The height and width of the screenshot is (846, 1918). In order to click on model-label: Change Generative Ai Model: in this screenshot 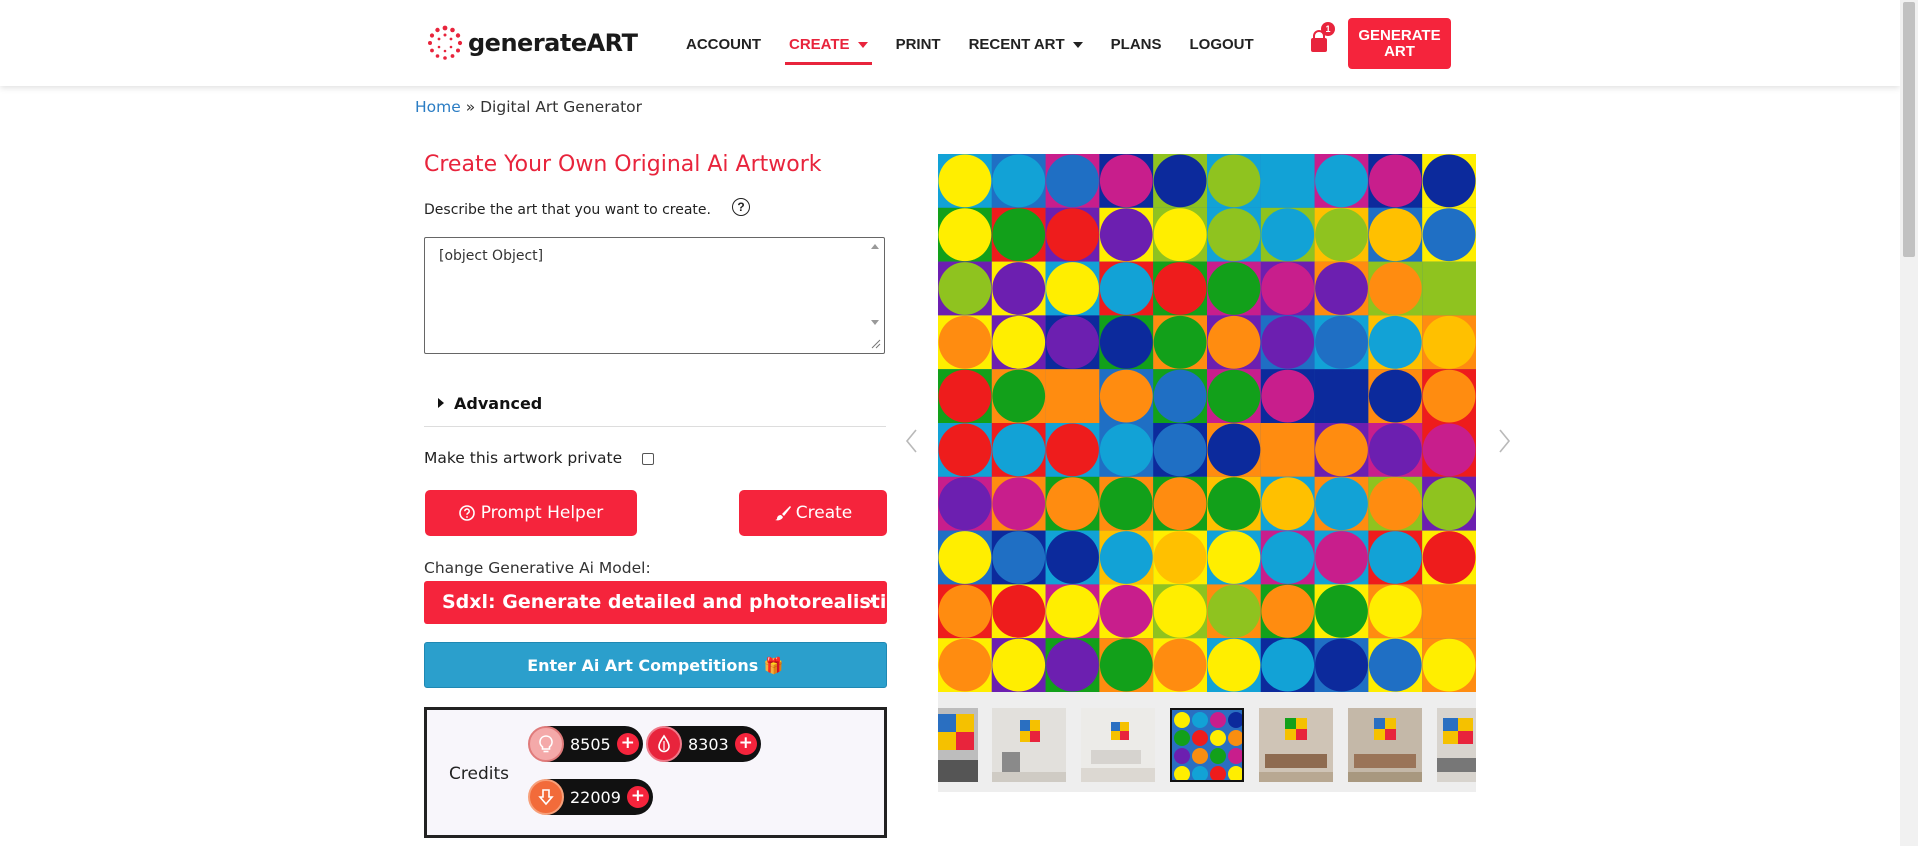, I will do `click(537, 568)`.